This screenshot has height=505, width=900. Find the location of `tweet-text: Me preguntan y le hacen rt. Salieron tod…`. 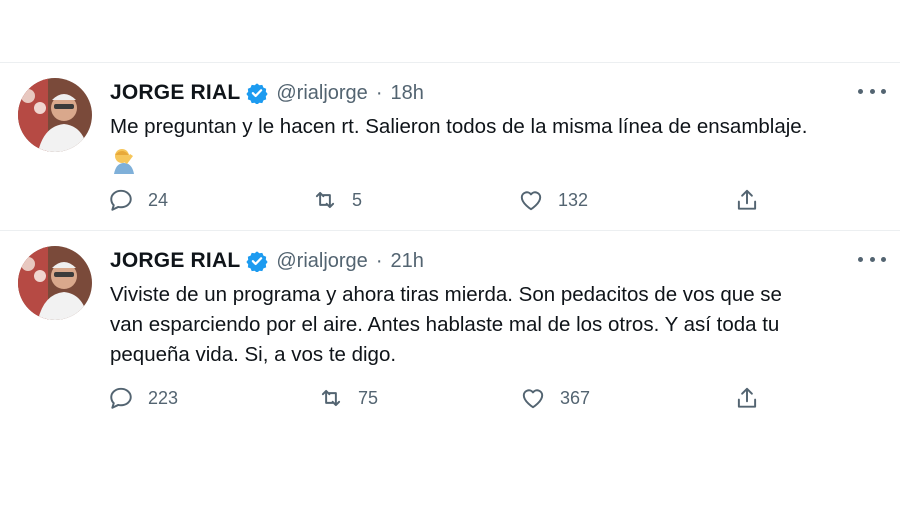

tweet-text: Me preguntan y le hacen rt. Salieron tod… is located at coordinates (459, 126).